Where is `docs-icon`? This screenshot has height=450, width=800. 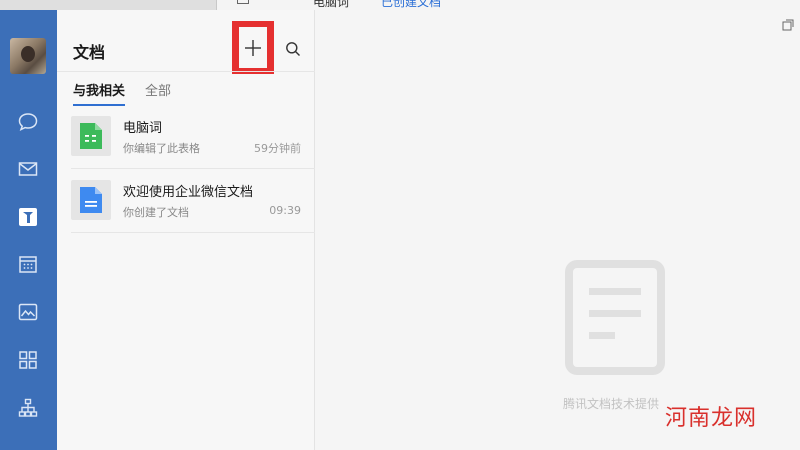
docs-icon is located at coordinates (28, 217).